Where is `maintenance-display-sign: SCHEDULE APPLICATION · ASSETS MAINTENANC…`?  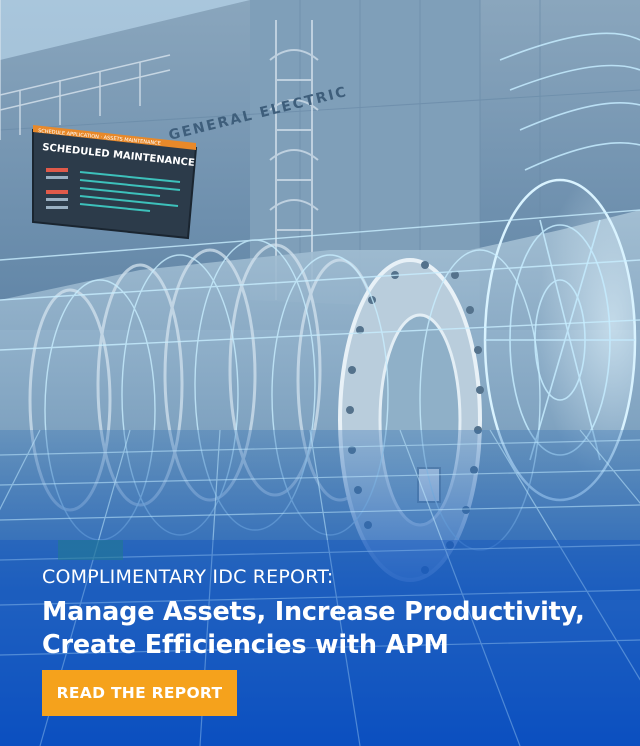
maintenance-display-sign: SCHEDULE APPLICATION · ASSETS MAINTENANC… is located at coordinates (115, 182).